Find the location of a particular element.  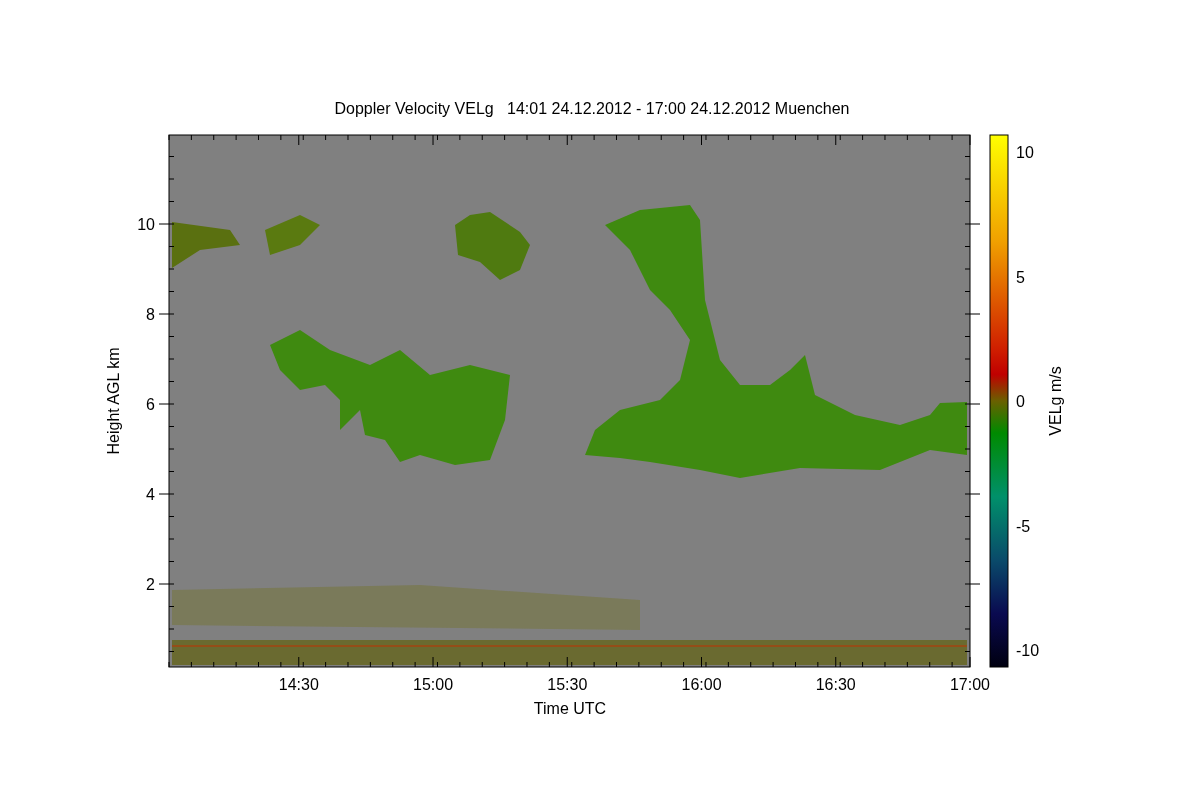

colorbar-label: VELg m/s is located at coordinates (1055, 401).